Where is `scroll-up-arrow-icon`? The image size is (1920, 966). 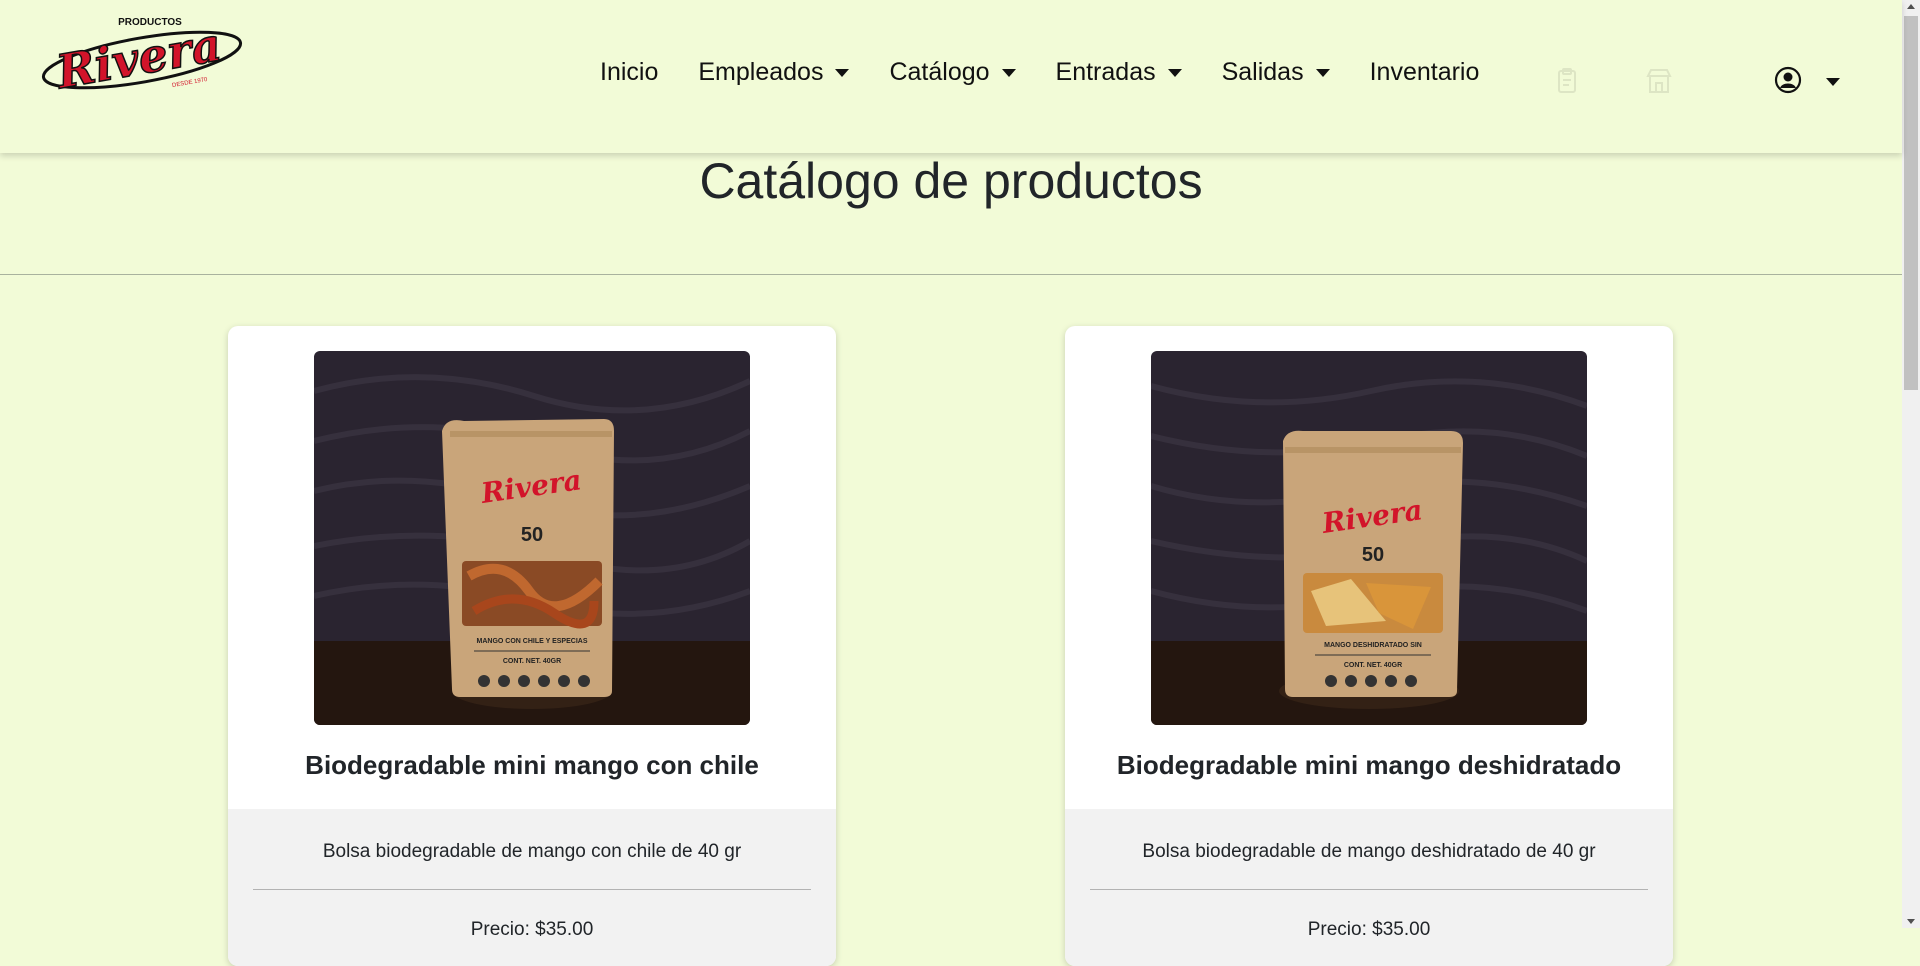 scroll-up-arrow-icon is located at coordinates (1911, 6).